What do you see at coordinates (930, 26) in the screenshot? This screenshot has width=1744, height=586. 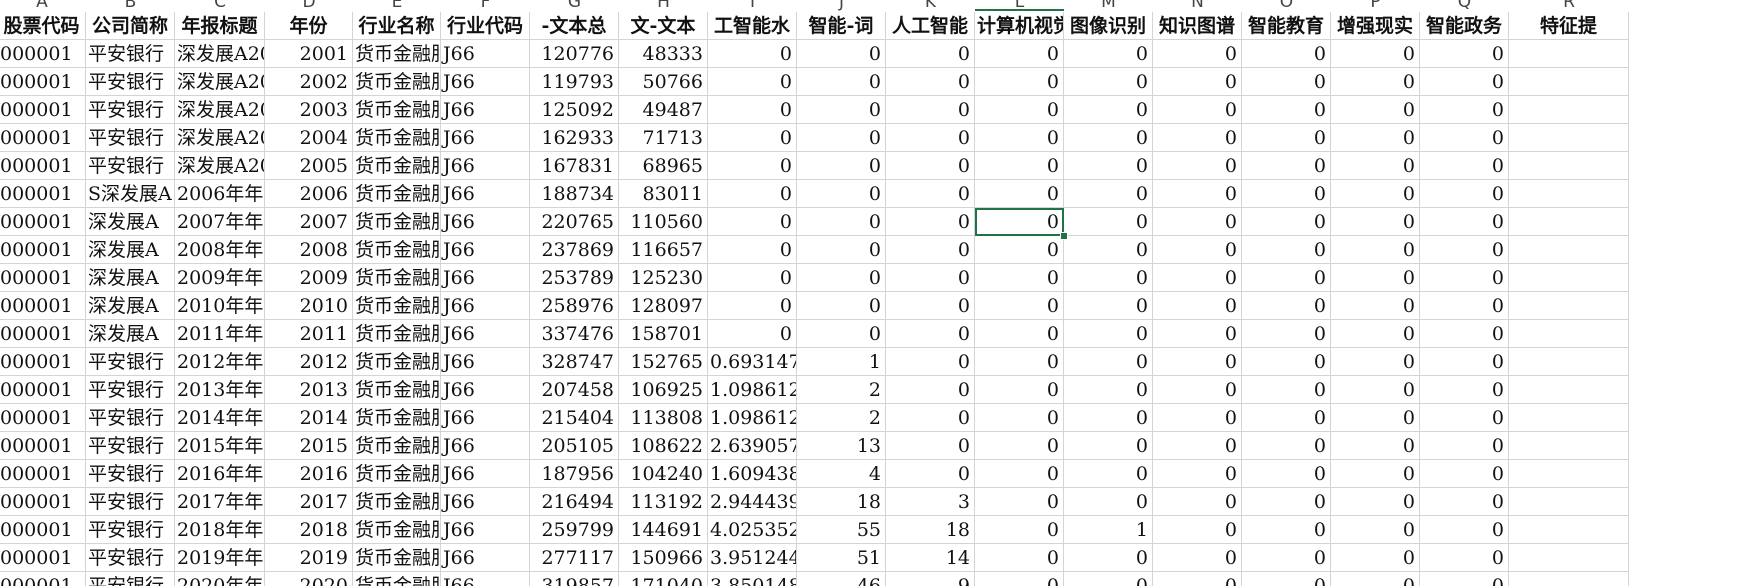 I see `header-cell: 人工智能` at bounding box center [930, 26].